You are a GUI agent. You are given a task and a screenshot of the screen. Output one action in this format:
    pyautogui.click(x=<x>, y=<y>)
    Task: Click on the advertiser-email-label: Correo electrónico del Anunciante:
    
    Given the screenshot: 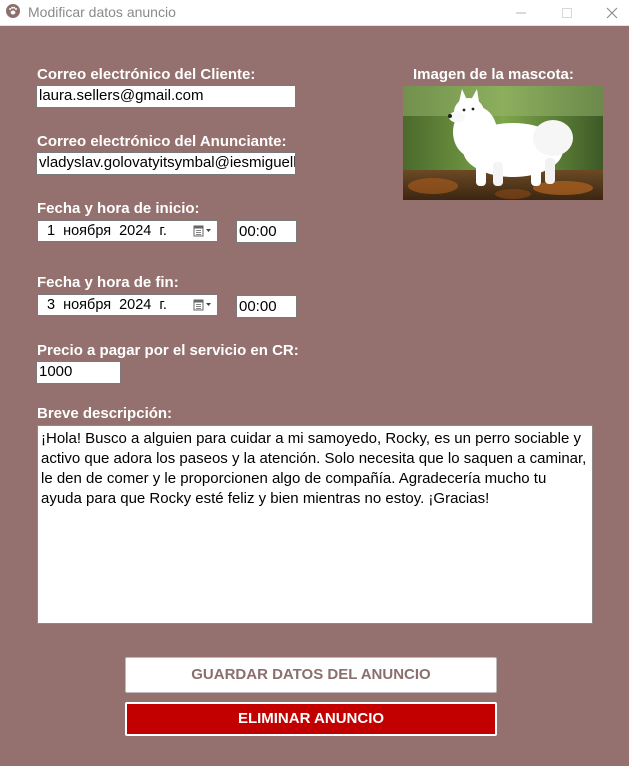 What is the action you would take?
    pyautogui.click(x=162, y=141)
    